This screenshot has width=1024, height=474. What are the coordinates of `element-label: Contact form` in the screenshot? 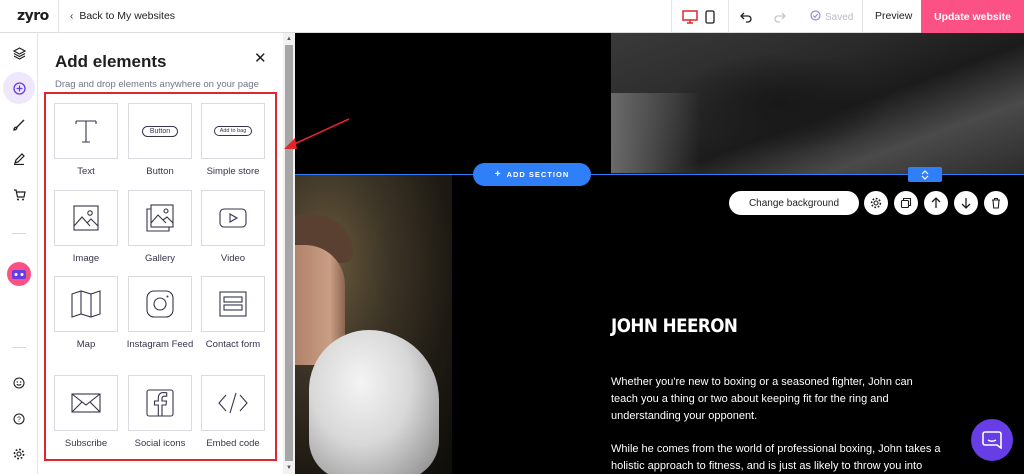 It's located at (233, 344).